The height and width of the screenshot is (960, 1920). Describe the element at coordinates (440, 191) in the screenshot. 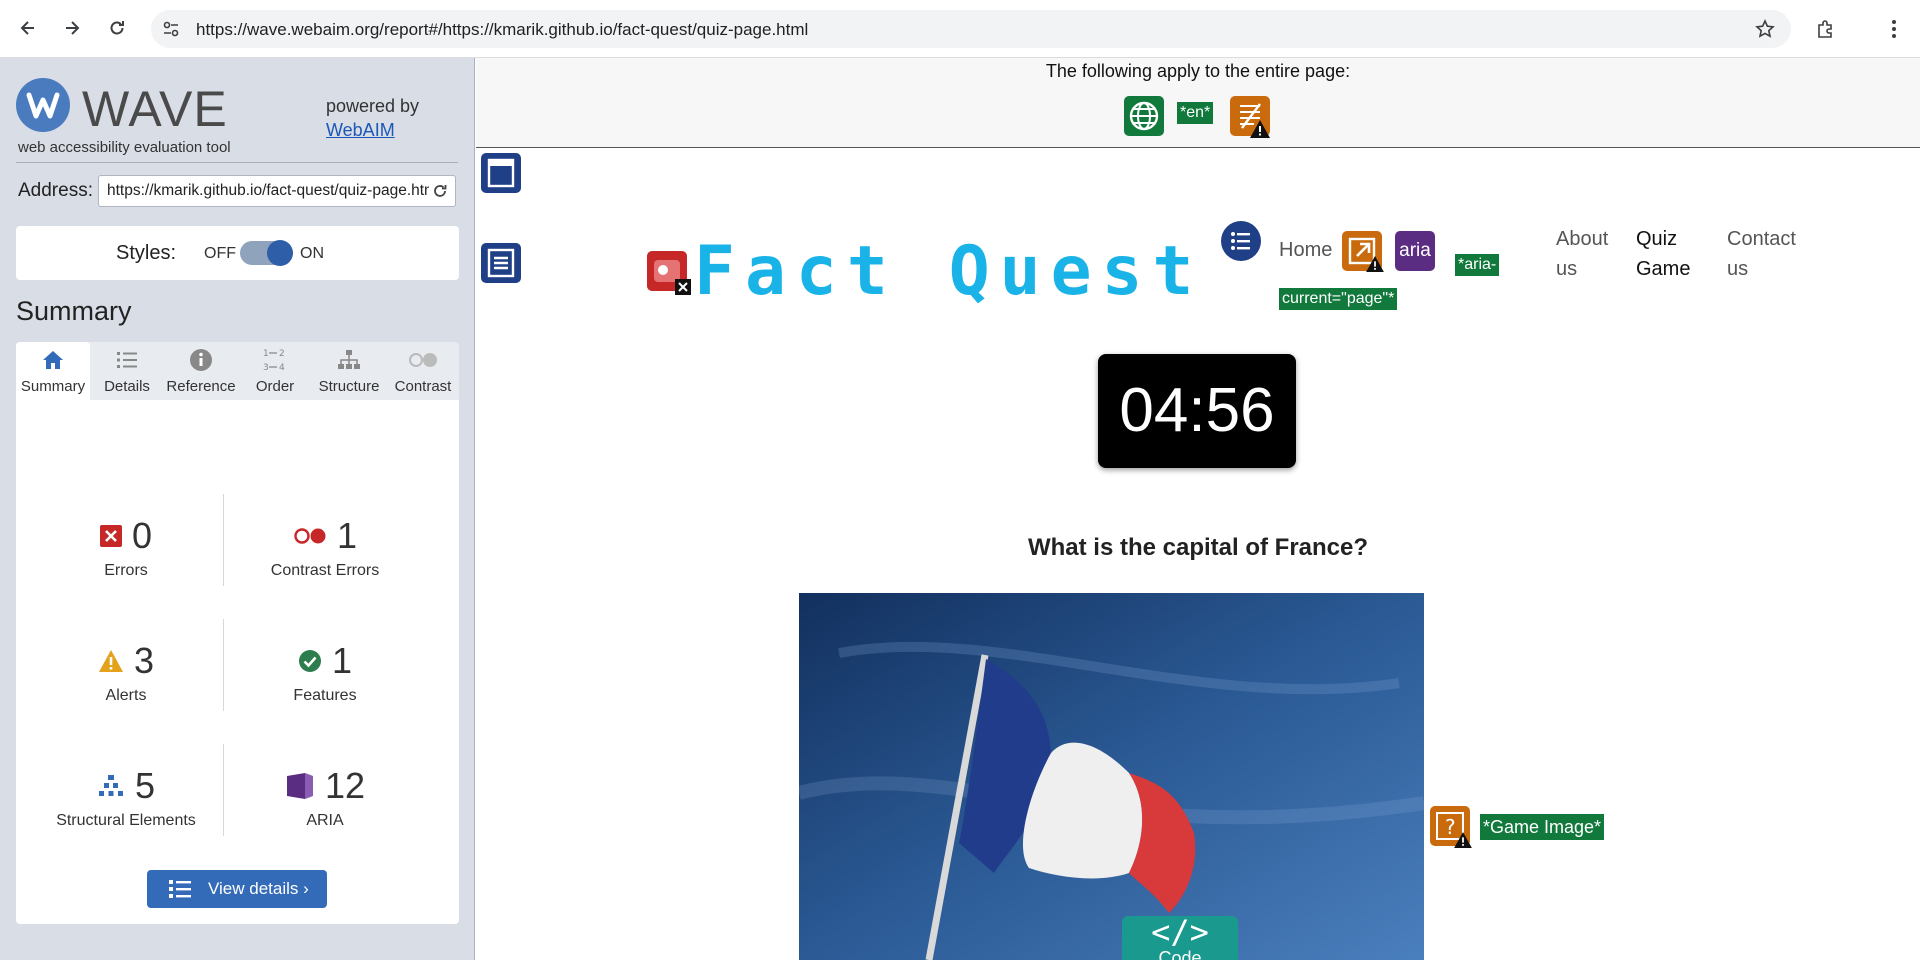

I see `address-reload-icon` at that location.